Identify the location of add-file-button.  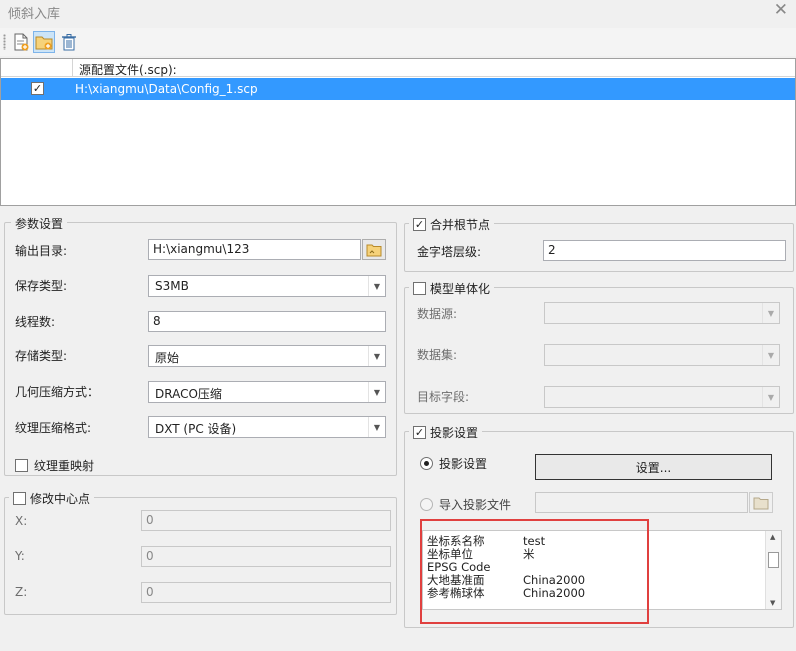
(21, 42).